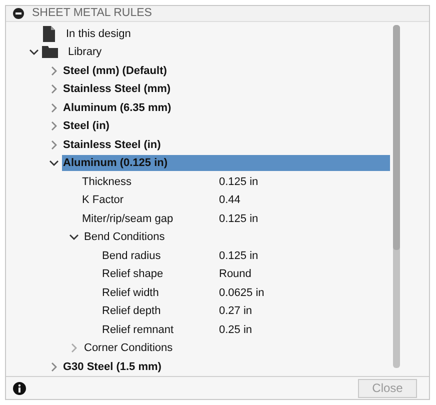 The width and height of the screenshot is (436, 405). I want to click on property-value: 0.44, so click(230, 200).